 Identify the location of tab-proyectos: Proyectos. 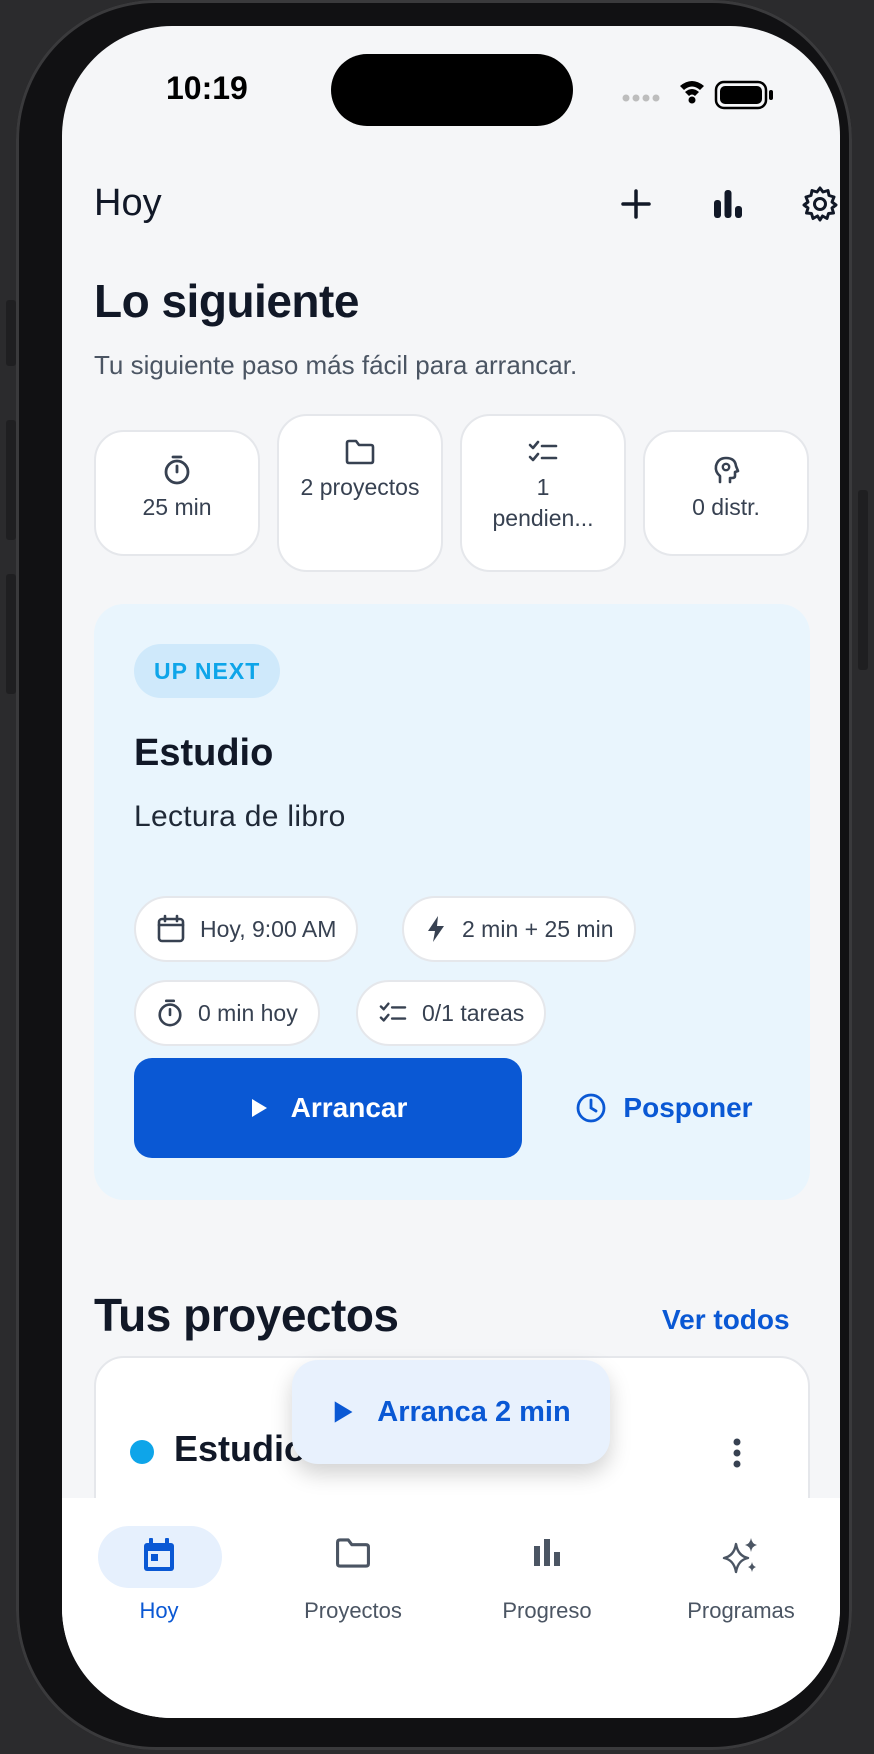
(353, 1568).